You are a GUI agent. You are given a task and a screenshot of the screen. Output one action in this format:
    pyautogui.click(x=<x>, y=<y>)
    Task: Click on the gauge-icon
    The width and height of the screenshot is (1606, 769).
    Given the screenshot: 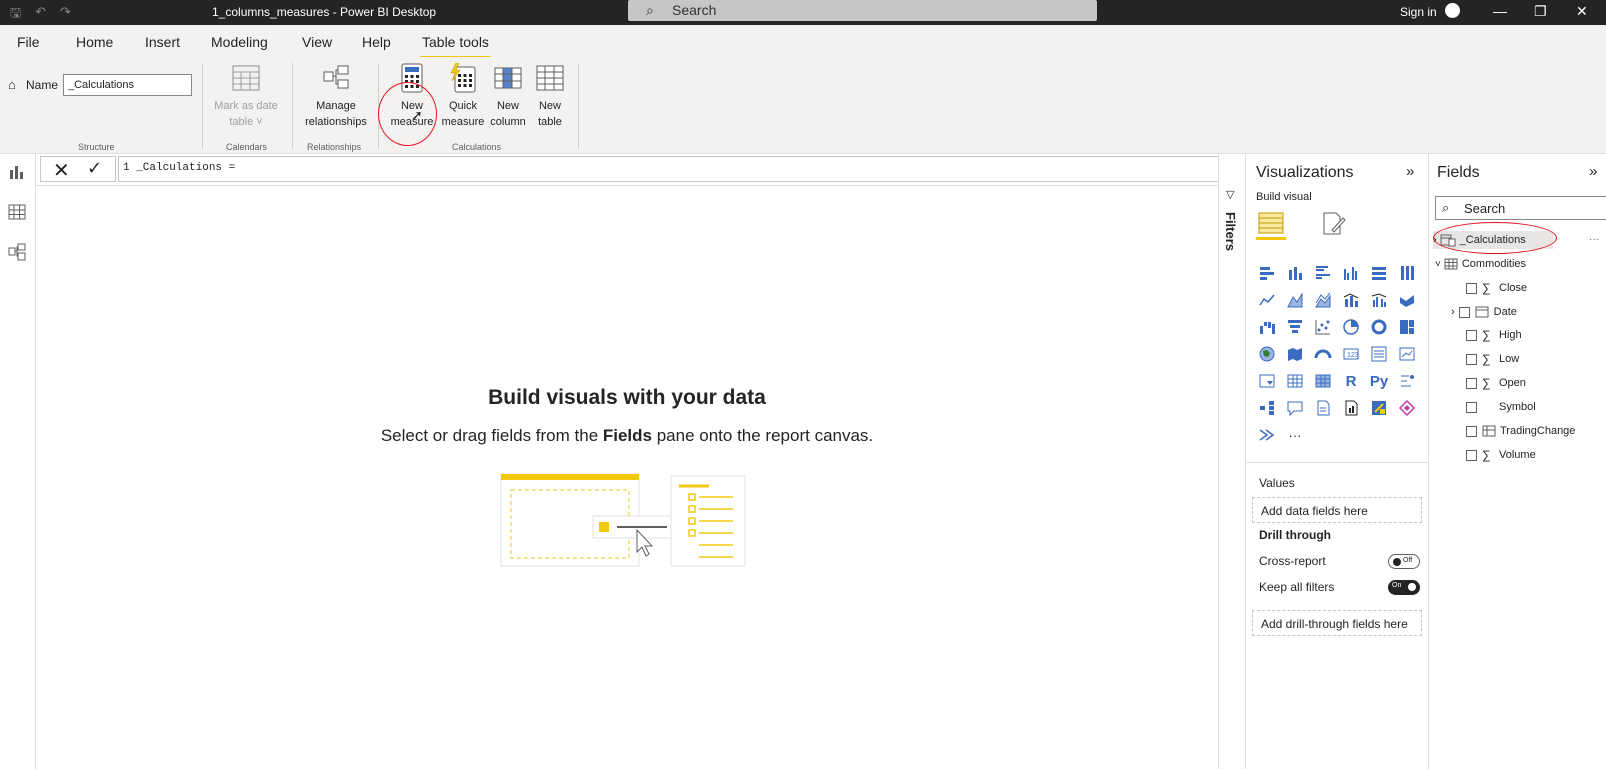 What is the action you would take?
    pyautogui.click(x=1323, y=354)
    